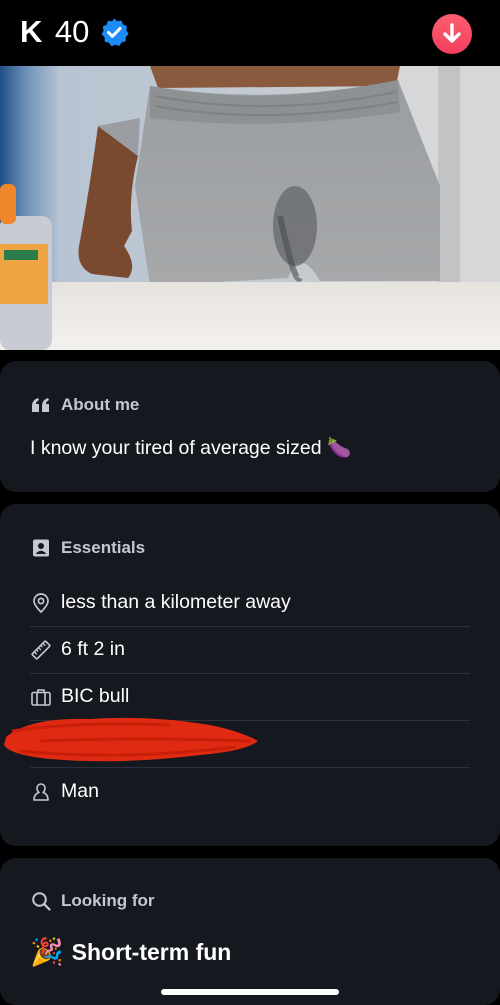  I want to click on about-me-header: About me, so click(84, 405).